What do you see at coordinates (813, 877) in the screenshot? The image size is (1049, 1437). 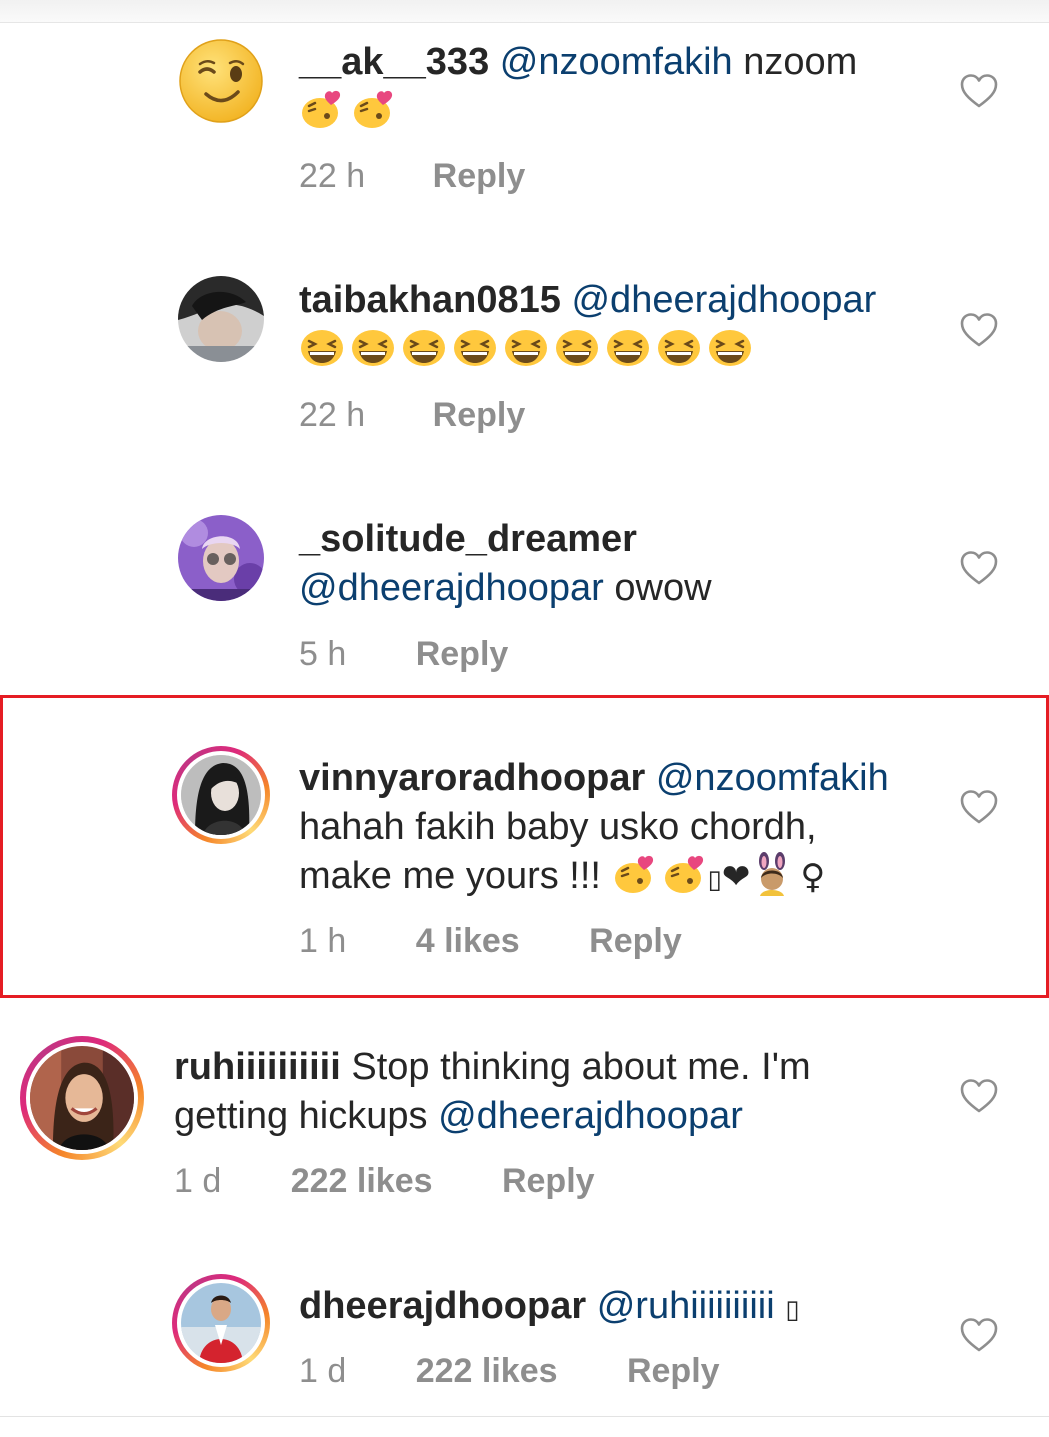 I see `female-sign-icon: ♀` at bounding box center [813, 877].